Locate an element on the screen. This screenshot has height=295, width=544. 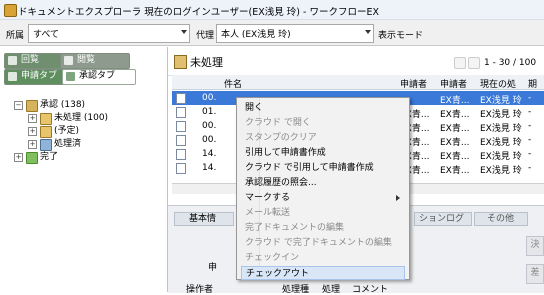
scope-select: すべて is located at coordinates (109, 33).